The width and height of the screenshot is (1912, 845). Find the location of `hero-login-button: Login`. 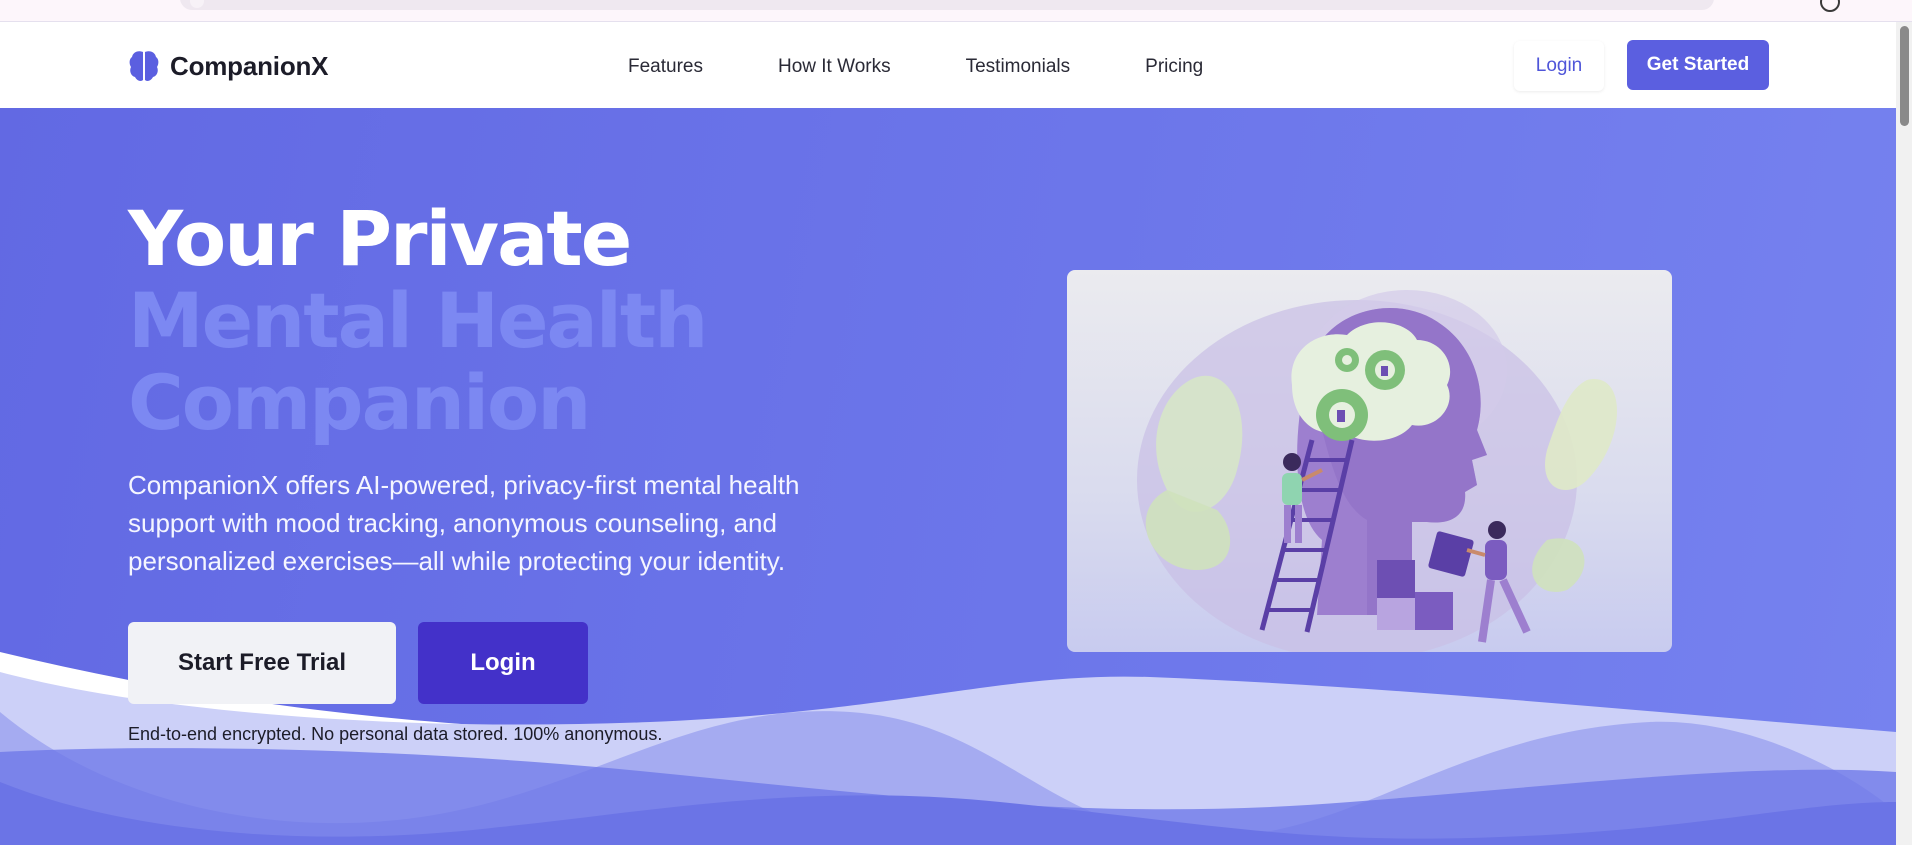

hero-login-button: Login is located at coordinates (503, 663).